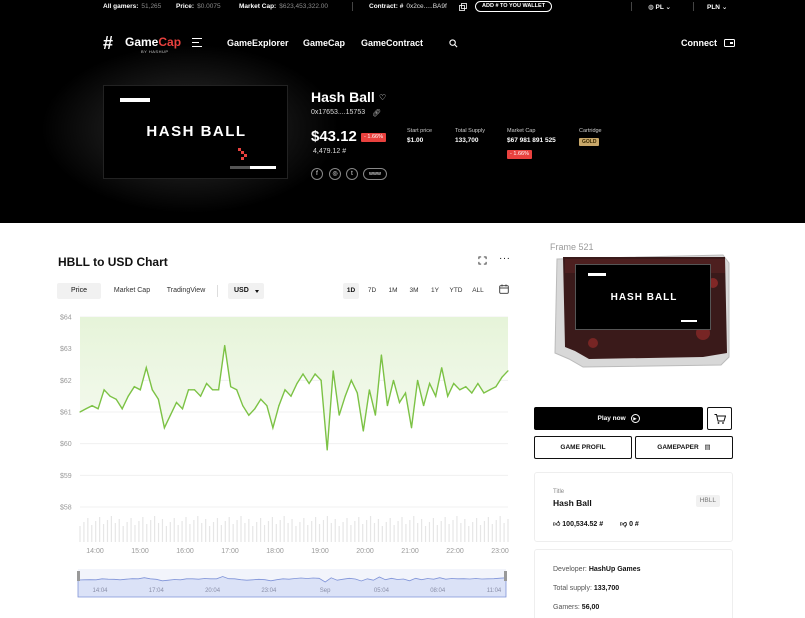 This screenshot has height=618, width=805. Describe the element at coordinates (66, 444) in the screenshot. I see `y-tick-label: $60` at that location.